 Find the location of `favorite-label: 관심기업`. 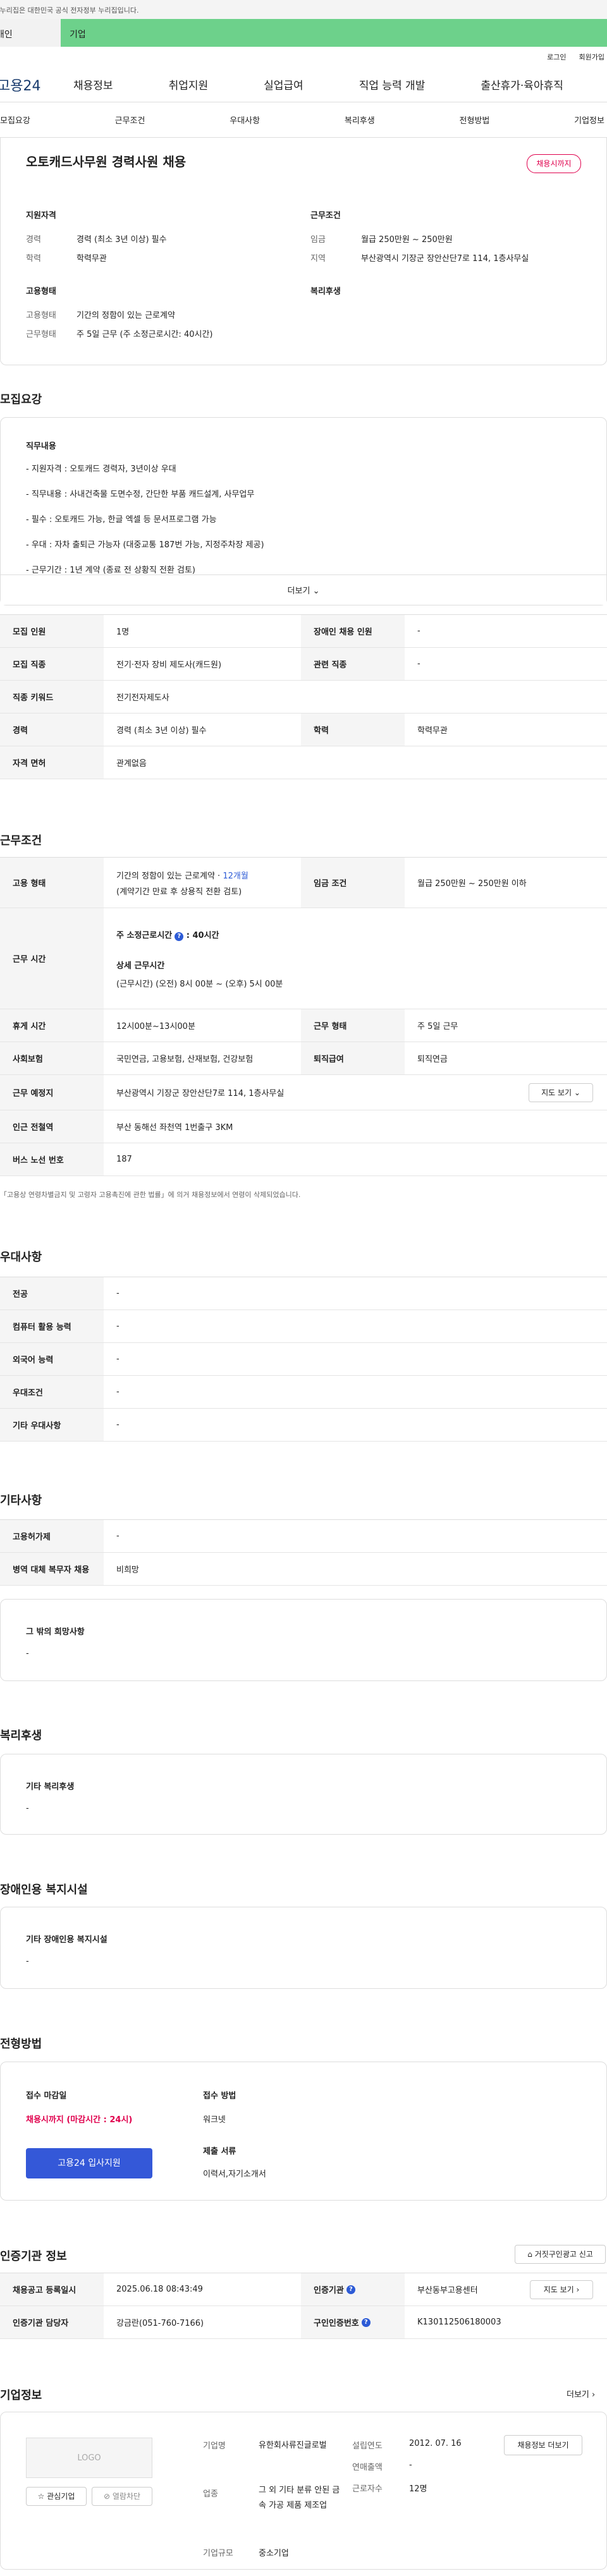

favorite-label: 관심기업 is located at coordinates (61, 2496).